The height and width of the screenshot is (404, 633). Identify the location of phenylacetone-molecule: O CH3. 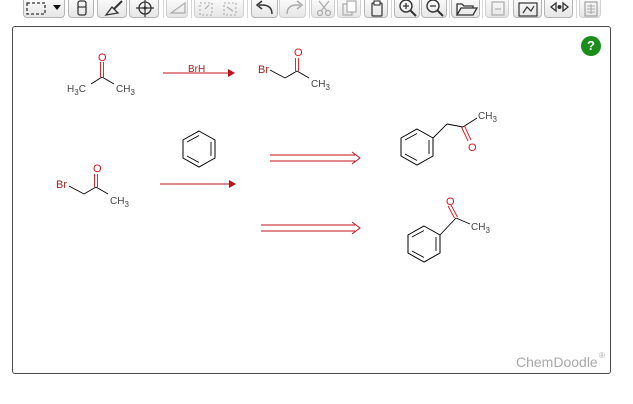
(448, 138).